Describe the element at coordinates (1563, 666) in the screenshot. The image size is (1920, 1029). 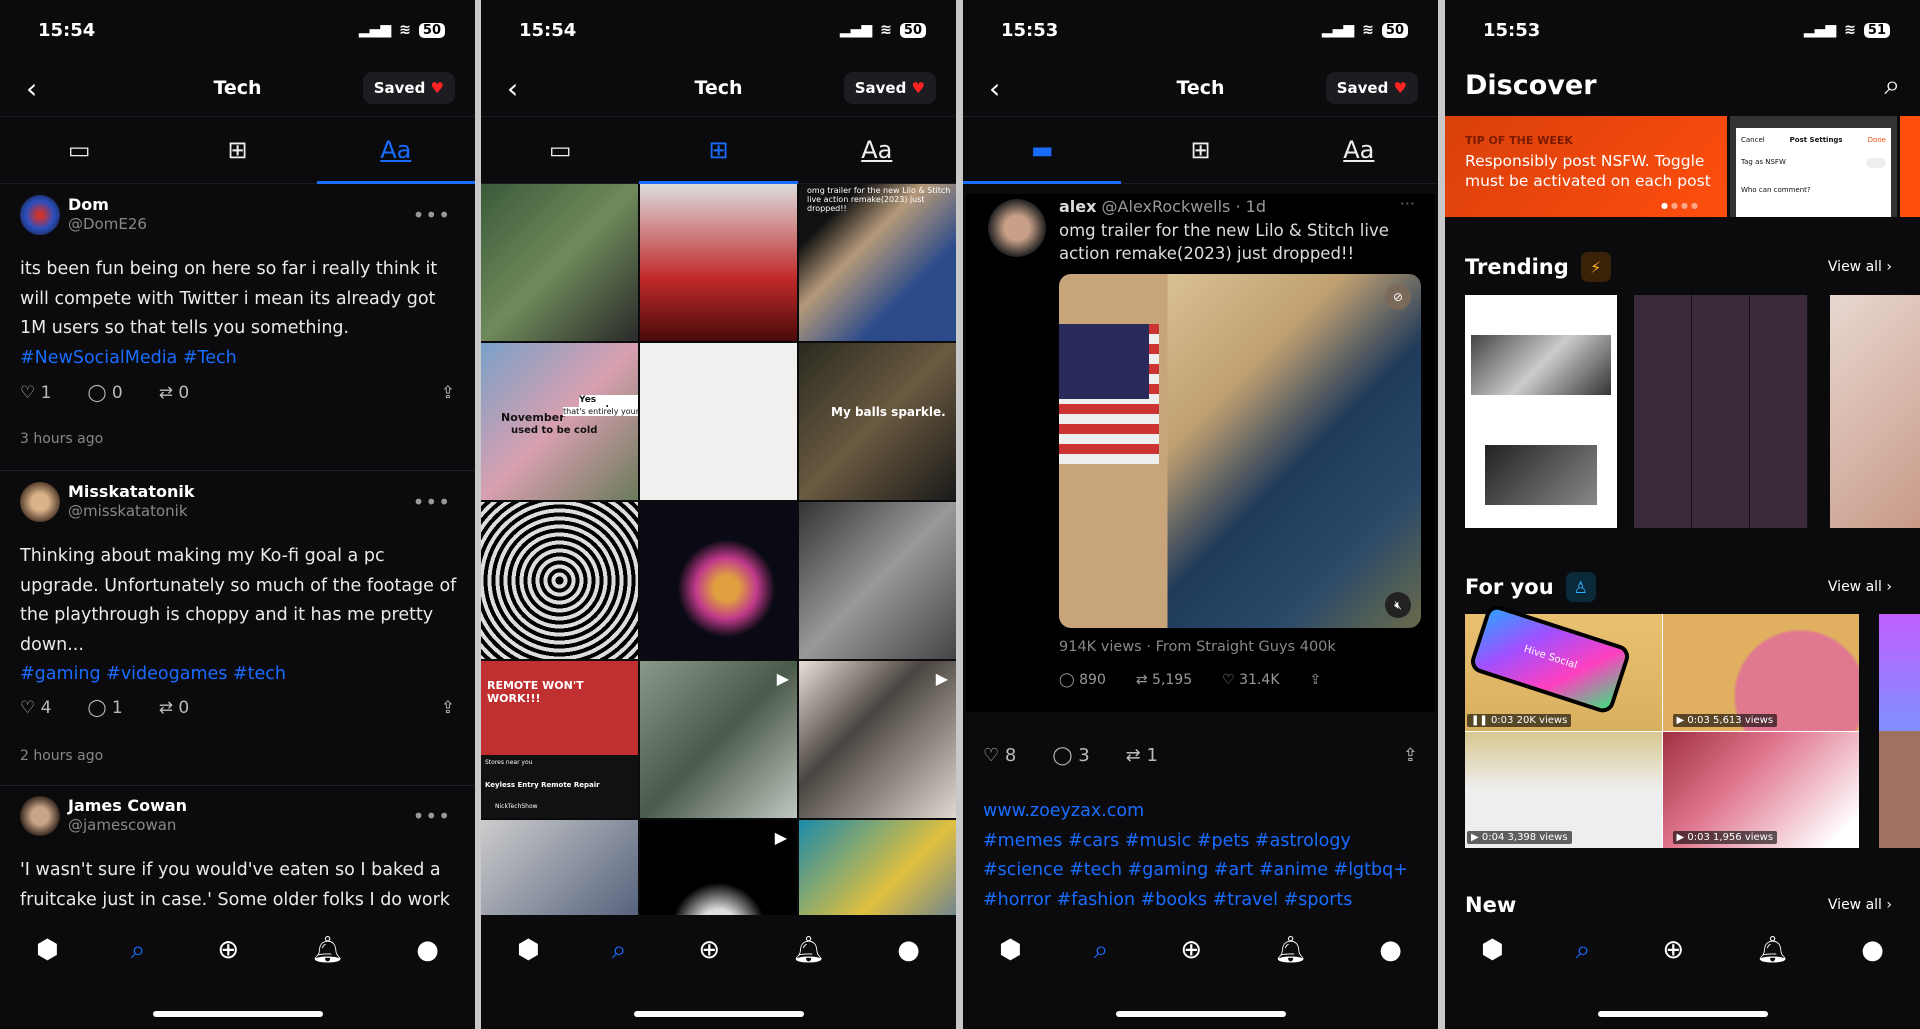
I see `video-tile: Hive Social ❚❚ 0:03 20K views` at that location.